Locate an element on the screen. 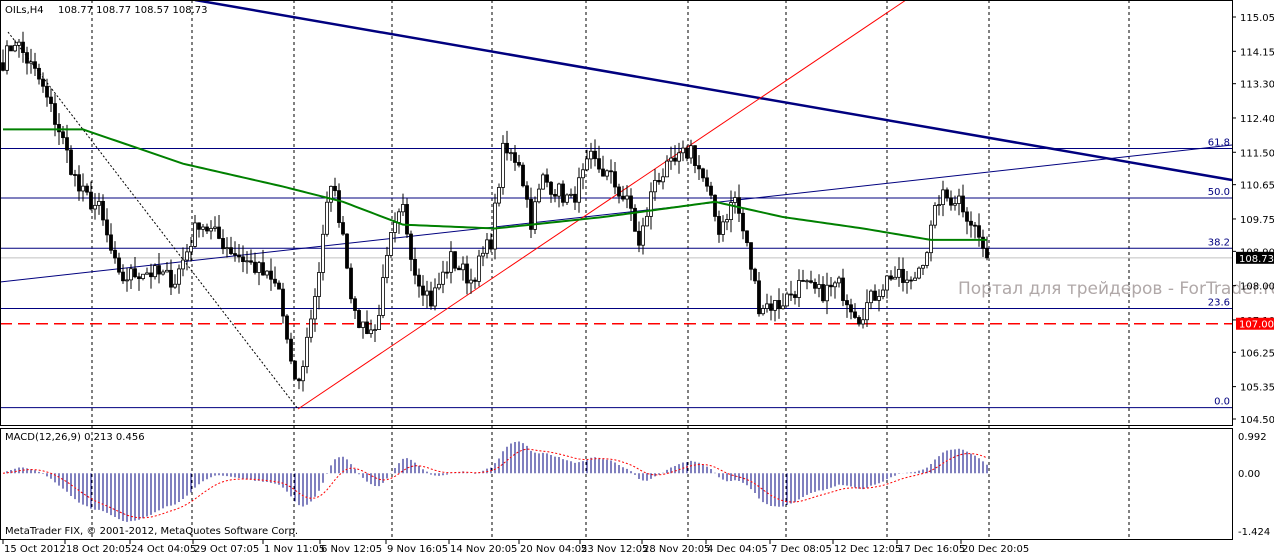 The height and width of the screenshot is (556, 1274). price-tick-label: 106.25 is located at coordinates (1257, 353).